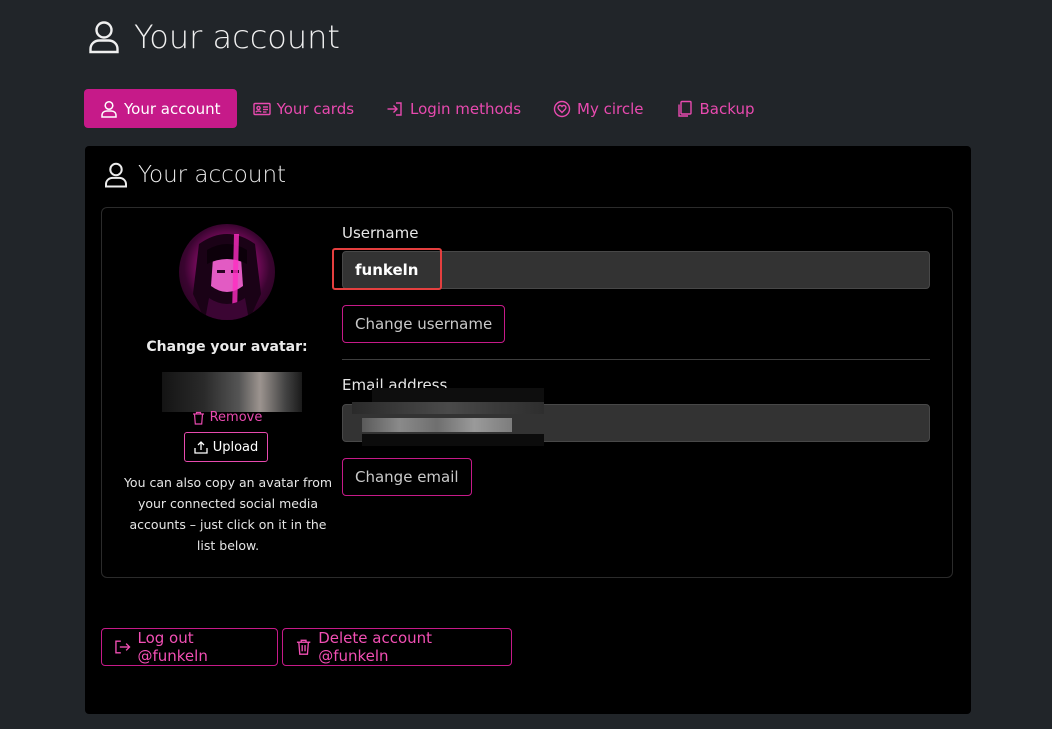 The height and width of the screenshot is (729, 1052). What do you see at coordinates (232, 392) in the screenshot?
I see `avatar-file-input` at bounding box center [232, 392].